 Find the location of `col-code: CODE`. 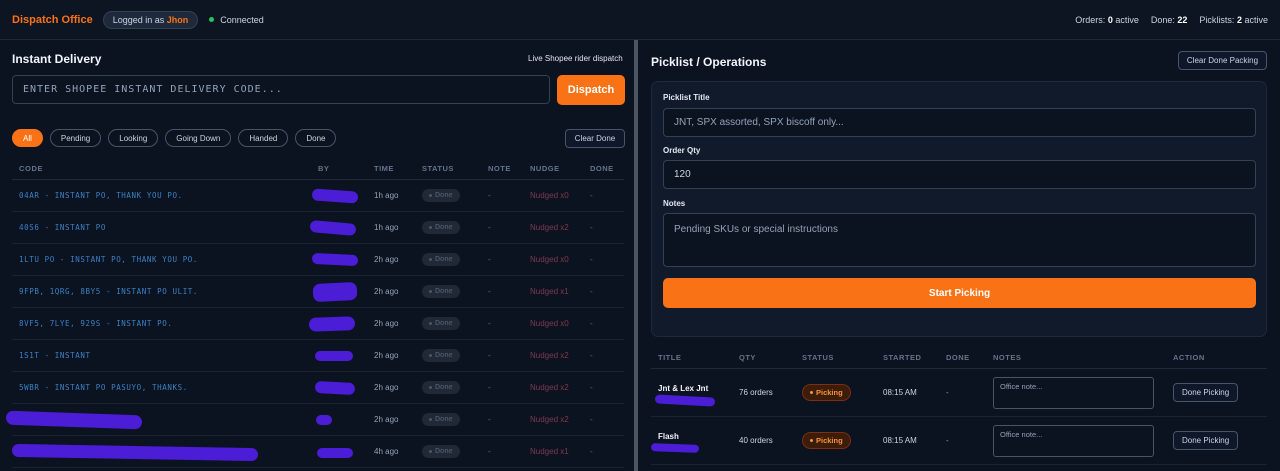

col-code: CODE is located at coordinates (31, 168).